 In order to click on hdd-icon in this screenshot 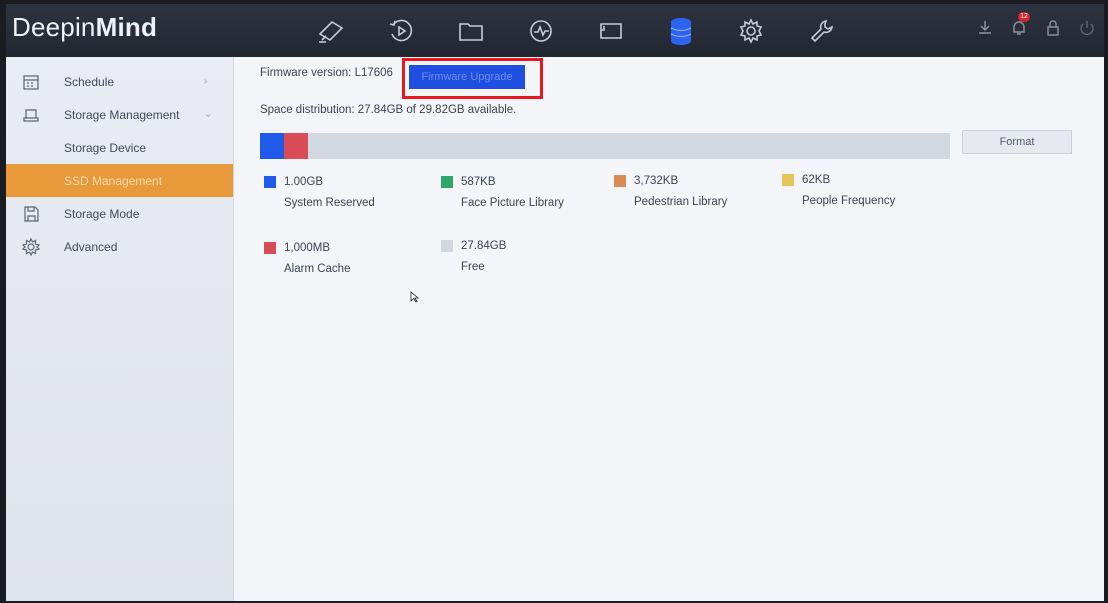, I will do `click(31, 115)`.